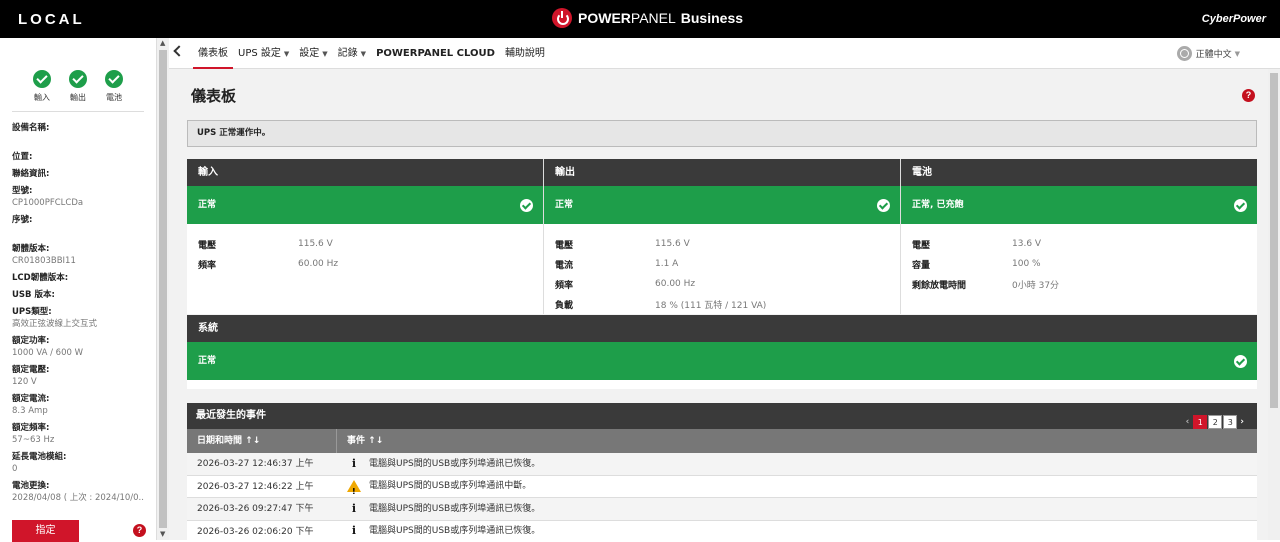 The height and width of the screenshot is (542, 1280). What do you see at coordinates (1242, 422) in the screenshot?
I see `next-page-icon: ›` at bounding box center [1242, 422].